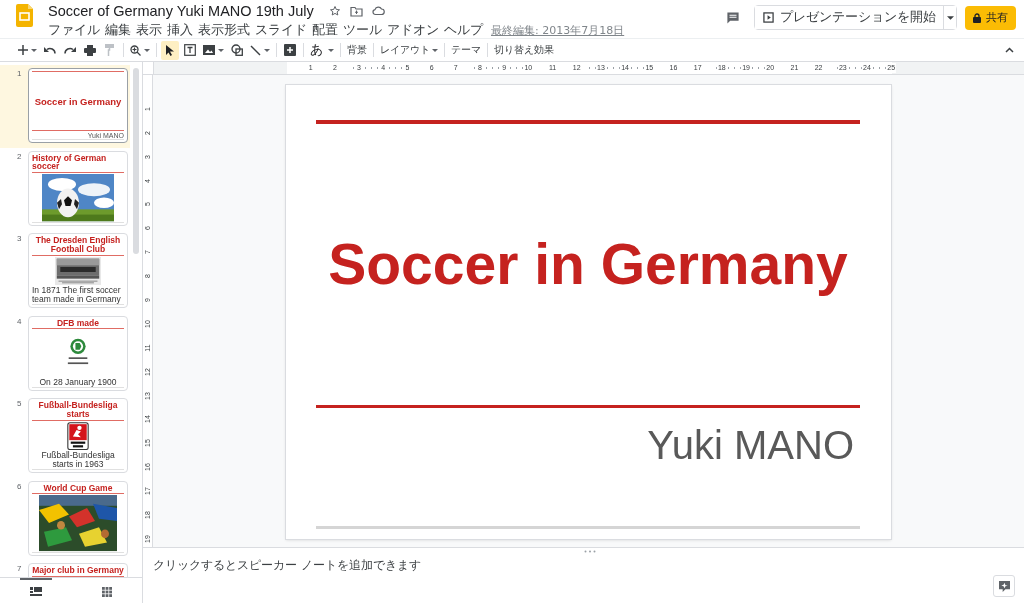 The width and height of the screenshot is (1024, 603). Describe the element at coordinates (19, 239) in the screenshot. I see `slide-number: 3` at that location.